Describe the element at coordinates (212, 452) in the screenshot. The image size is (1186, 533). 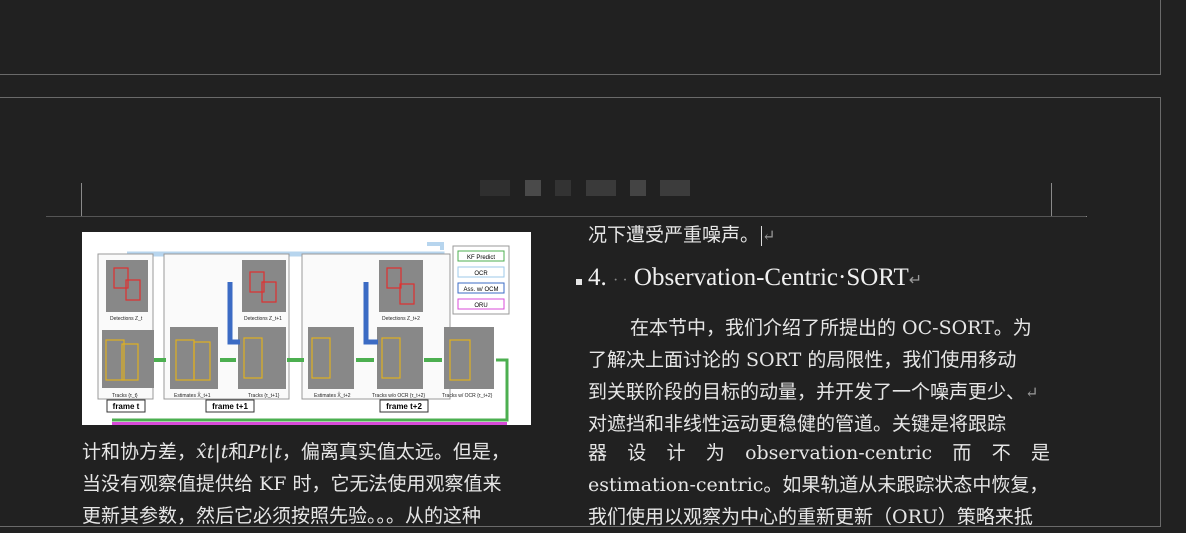
I see `math-x-hat: x̂t|t` at that location.